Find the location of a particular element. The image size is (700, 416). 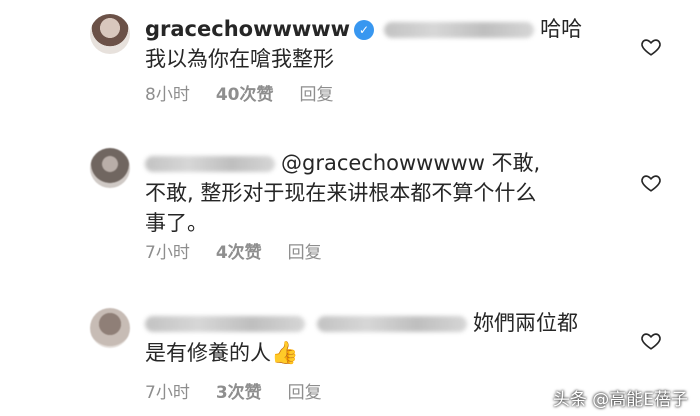

comment-text: 我以為你在嗆我整形 is located at coordinates (239, 59).